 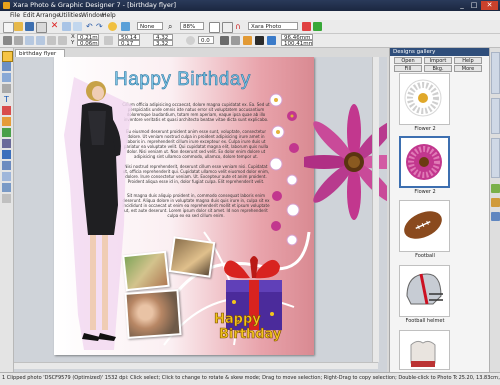 What do you see at coordinates (192, 26) in the screenshot?
I see `zoom-percent-field: 88%` at bounding box center [192, 26].